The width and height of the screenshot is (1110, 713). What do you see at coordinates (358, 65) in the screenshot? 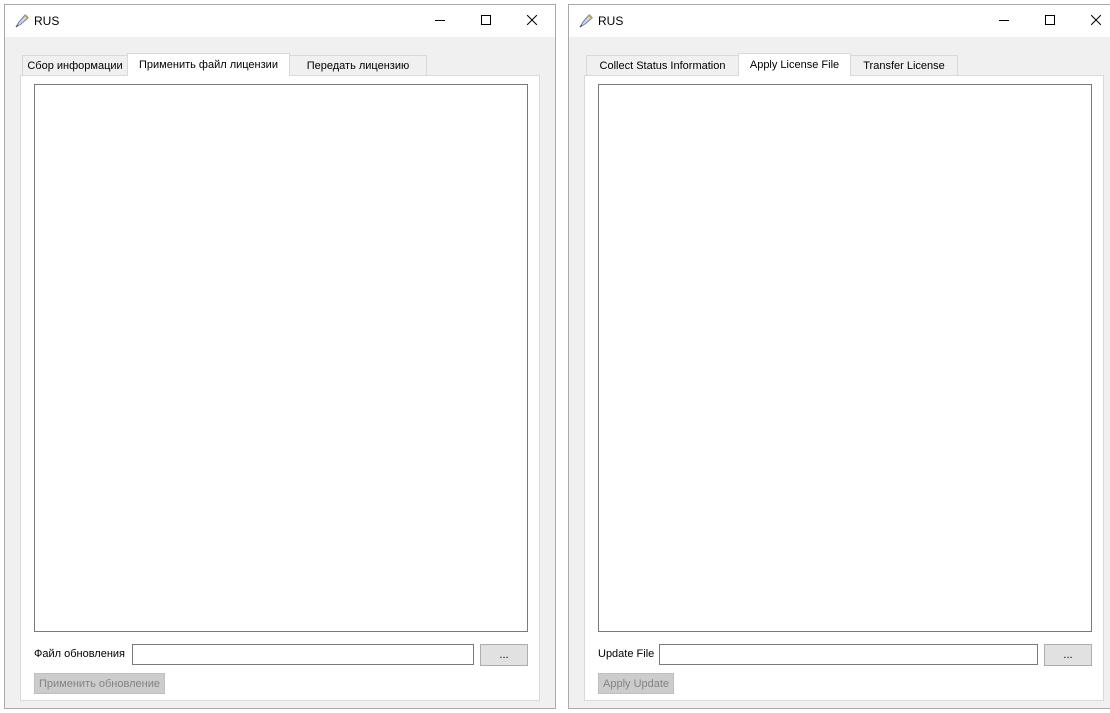
I see `tab-transfer-license: Передать лицензию` at bounding box center [358, 65].